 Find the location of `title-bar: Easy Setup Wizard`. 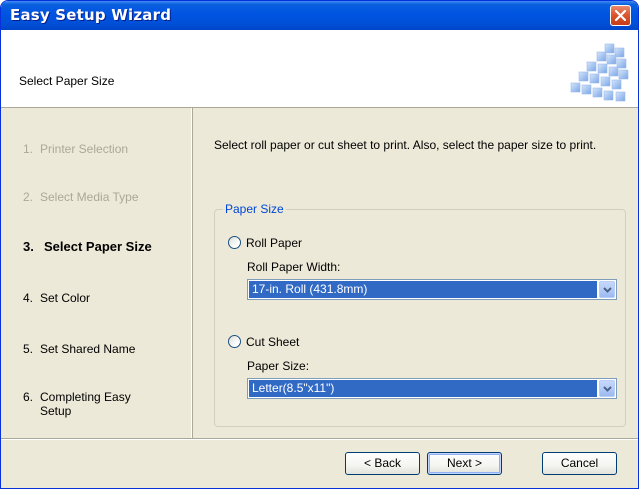

title-bar: Easy Setup Wizard is located at coordinates (319, 15).